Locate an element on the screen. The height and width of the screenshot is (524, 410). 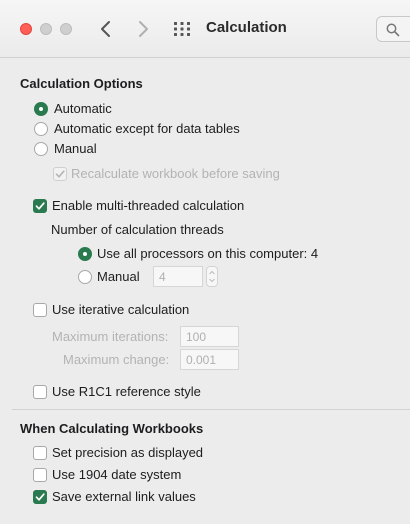
recalculate-before-saving-label: Recalculate workbook before saving is located at coordinates (175, 173).